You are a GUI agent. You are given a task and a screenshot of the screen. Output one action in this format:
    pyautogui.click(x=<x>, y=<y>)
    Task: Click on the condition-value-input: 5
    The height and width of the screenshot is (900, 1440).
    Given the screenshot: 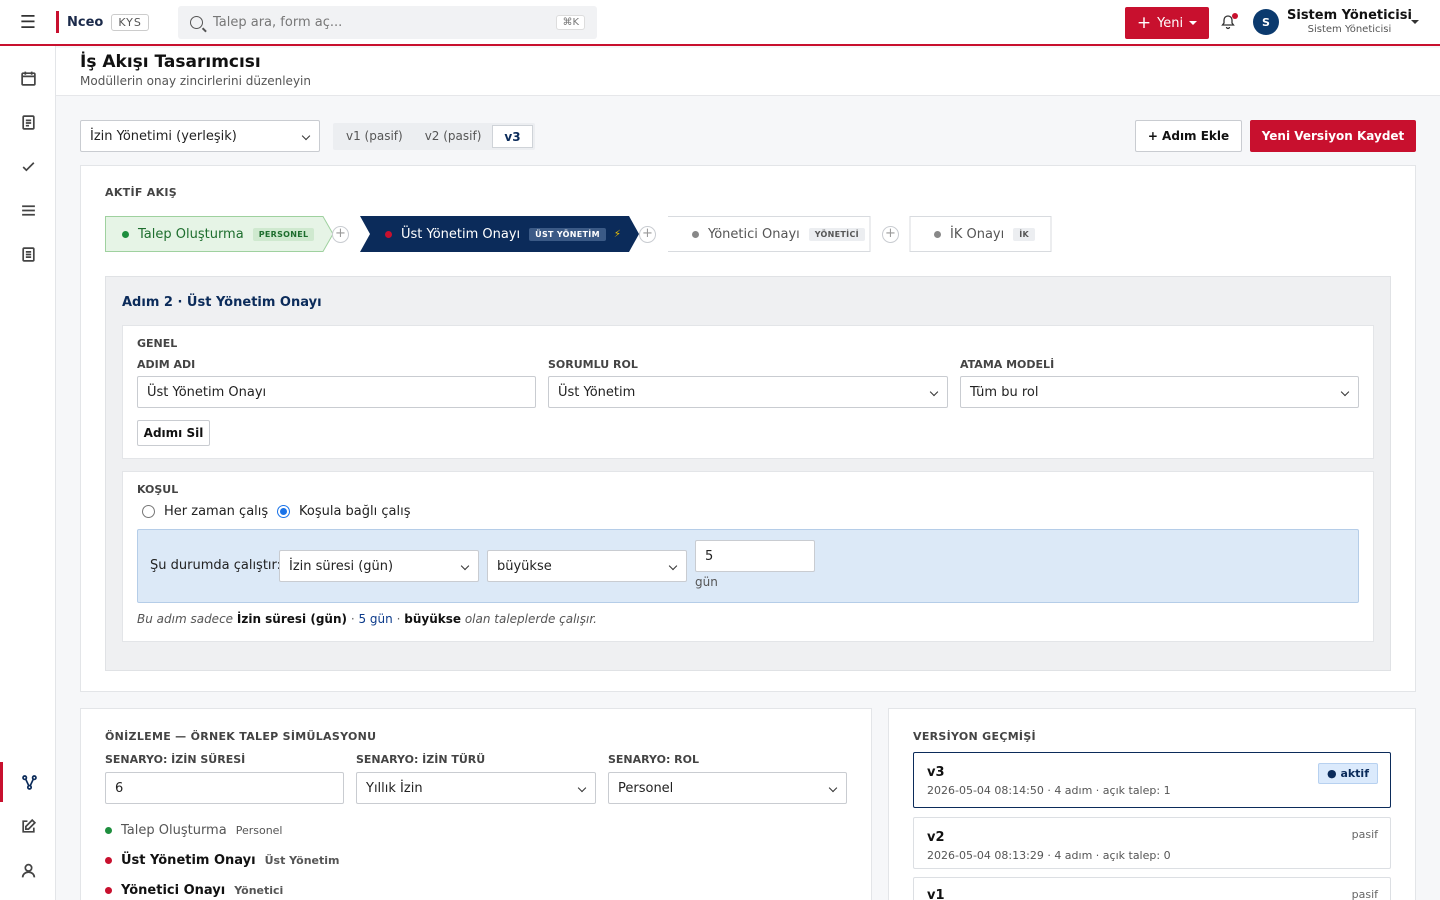 What is the action you would take?
    pyautogui.click(x=755, y=556)
    